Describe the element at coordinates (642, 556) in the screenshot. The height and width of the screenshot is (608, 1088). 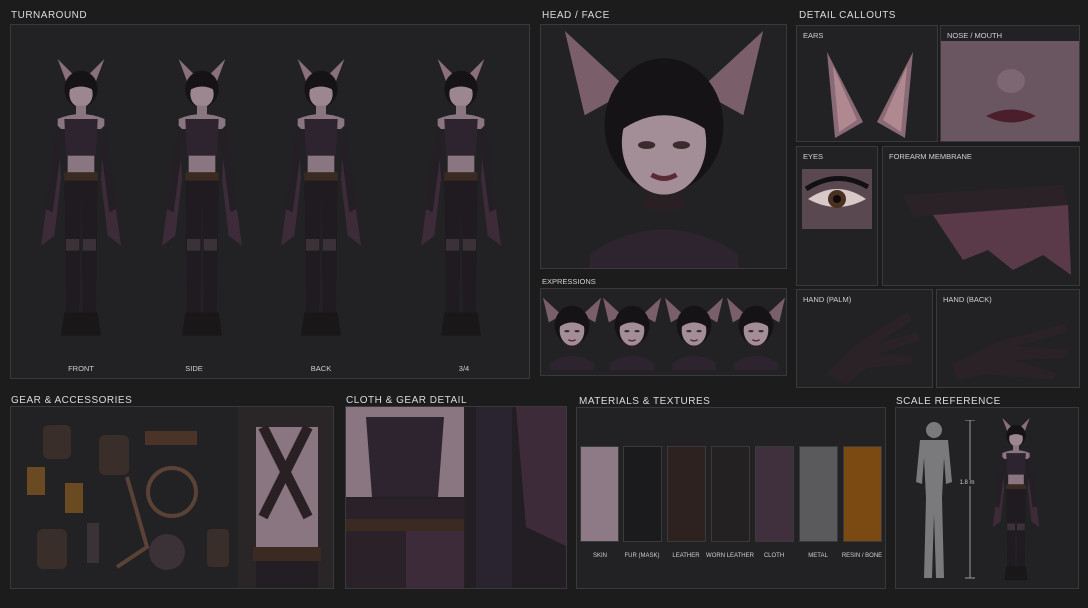
I see `swatch-label-fur: FUR (MASK)` at that location.